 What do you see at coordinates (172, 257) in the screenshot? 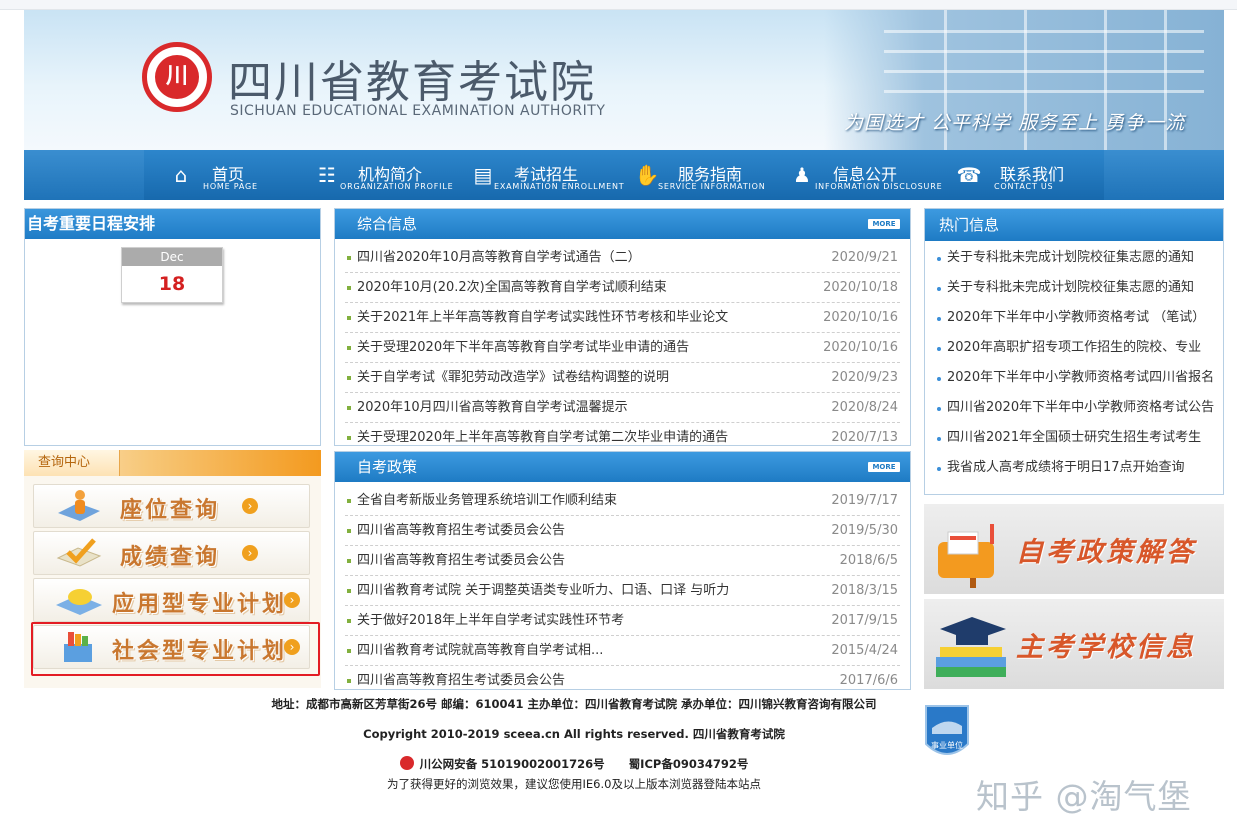
I see `calendar-month: Dec` at bounding box center [172, 257].